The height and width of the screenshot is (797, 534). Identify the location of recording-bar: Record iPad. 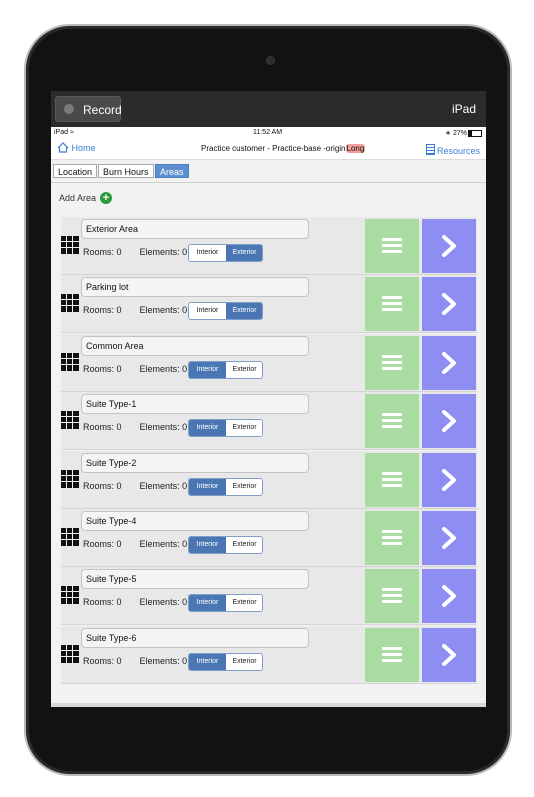
(268, 109).